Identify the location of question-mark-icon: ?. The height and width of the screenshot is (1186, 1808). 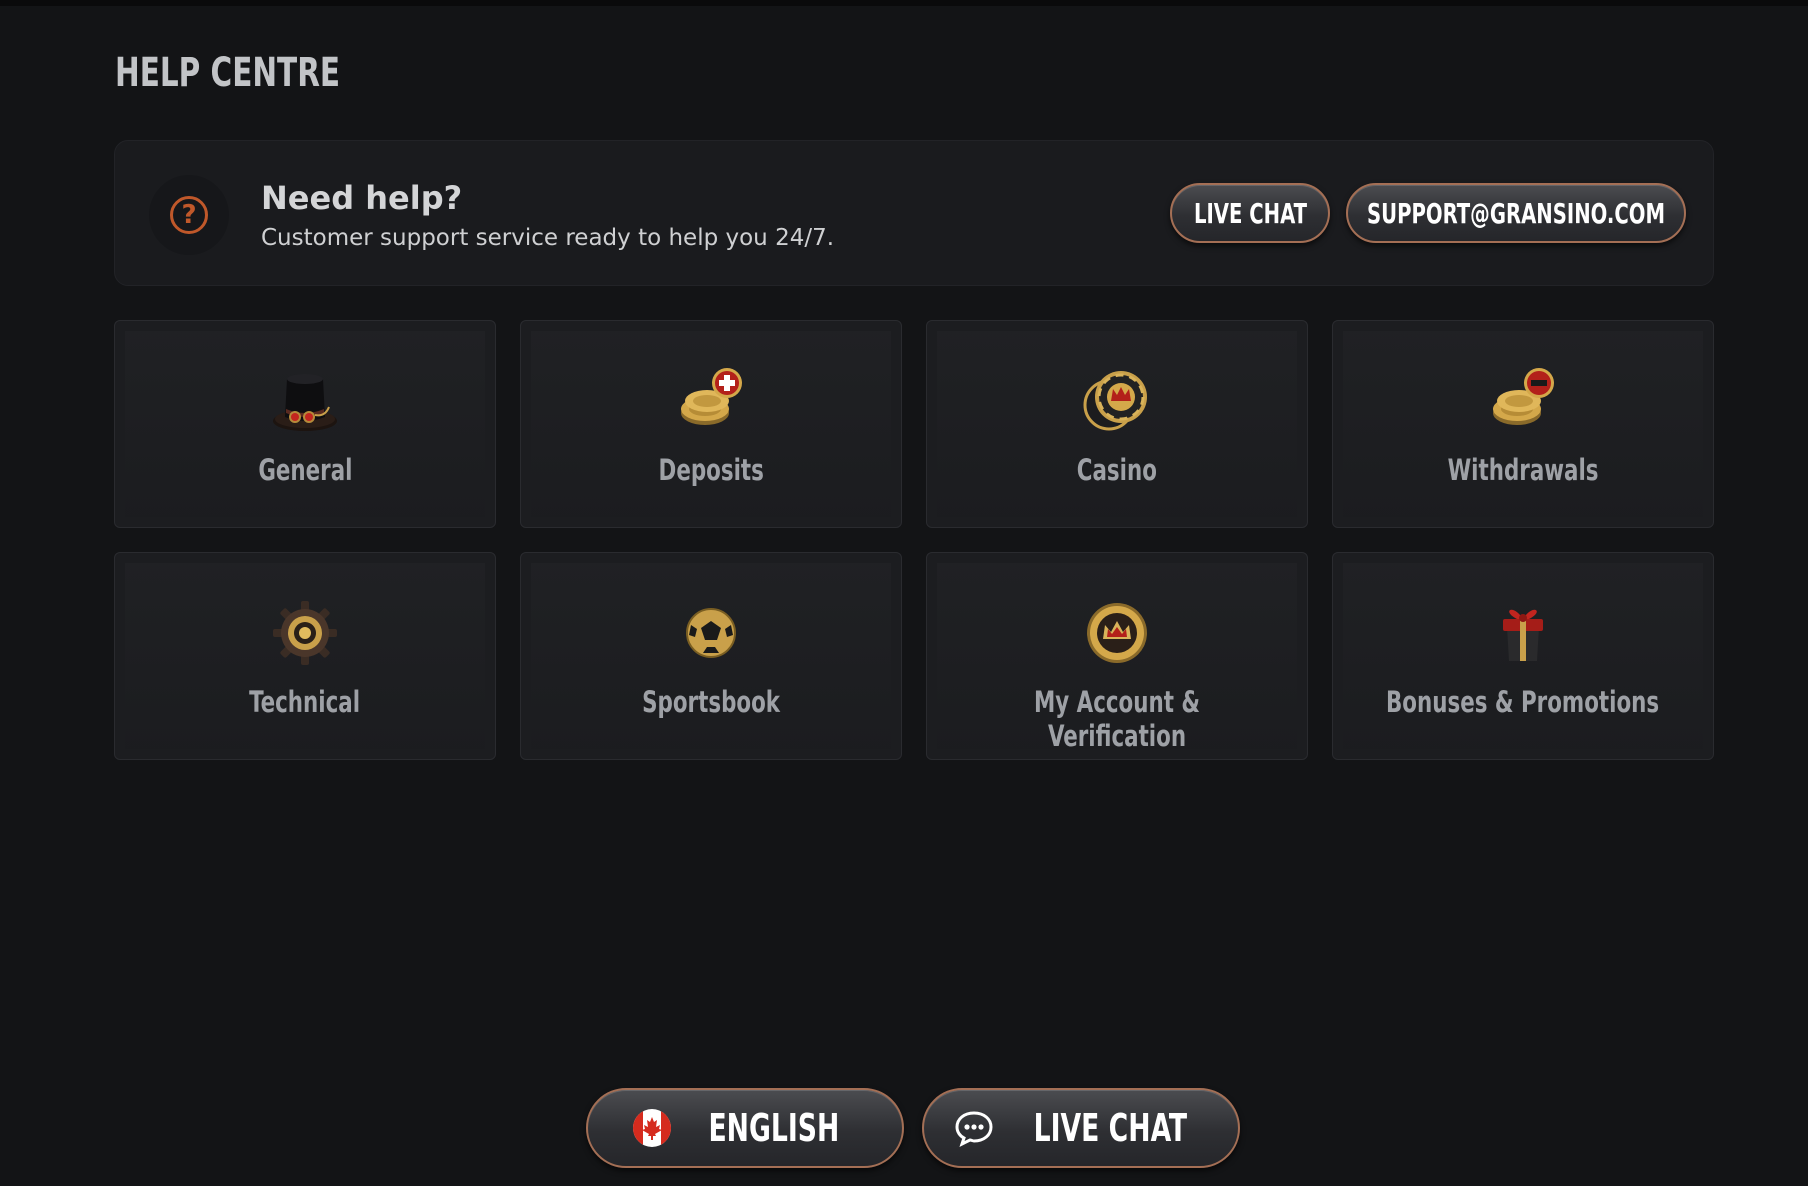
(189, 215).